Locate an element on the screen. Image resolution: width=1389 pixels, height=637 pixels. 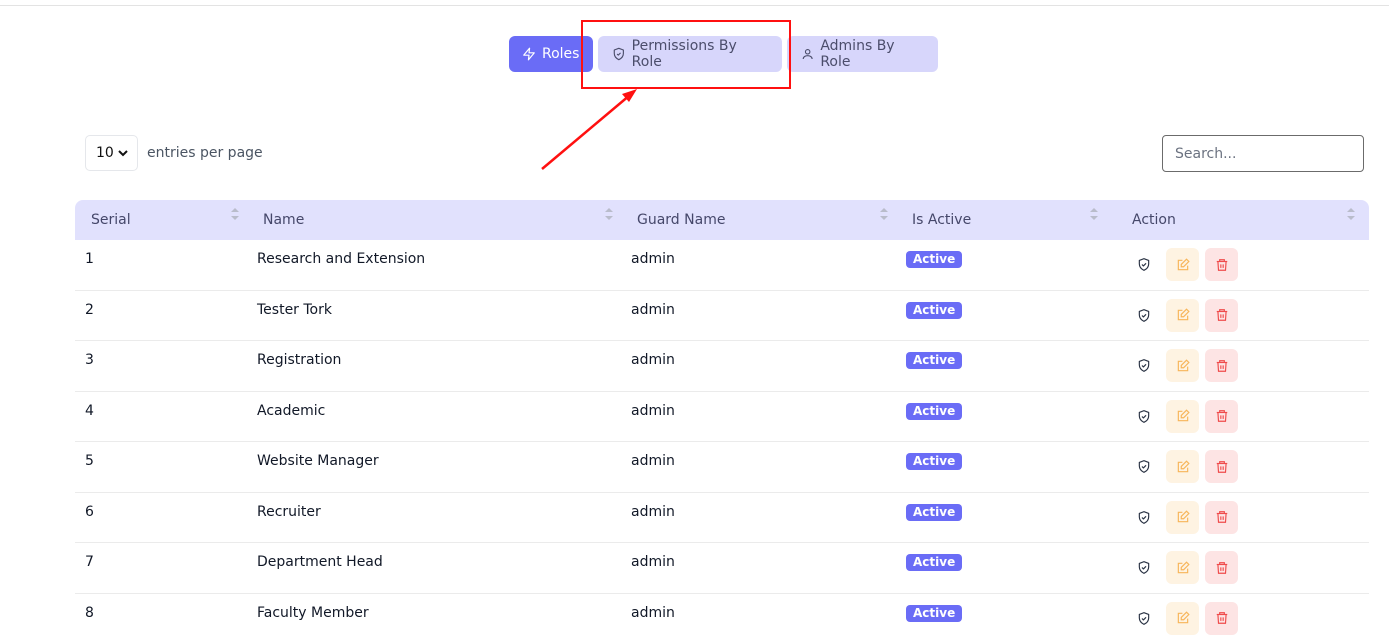
cell-serial: 6 is located at coordinates (89, 511).